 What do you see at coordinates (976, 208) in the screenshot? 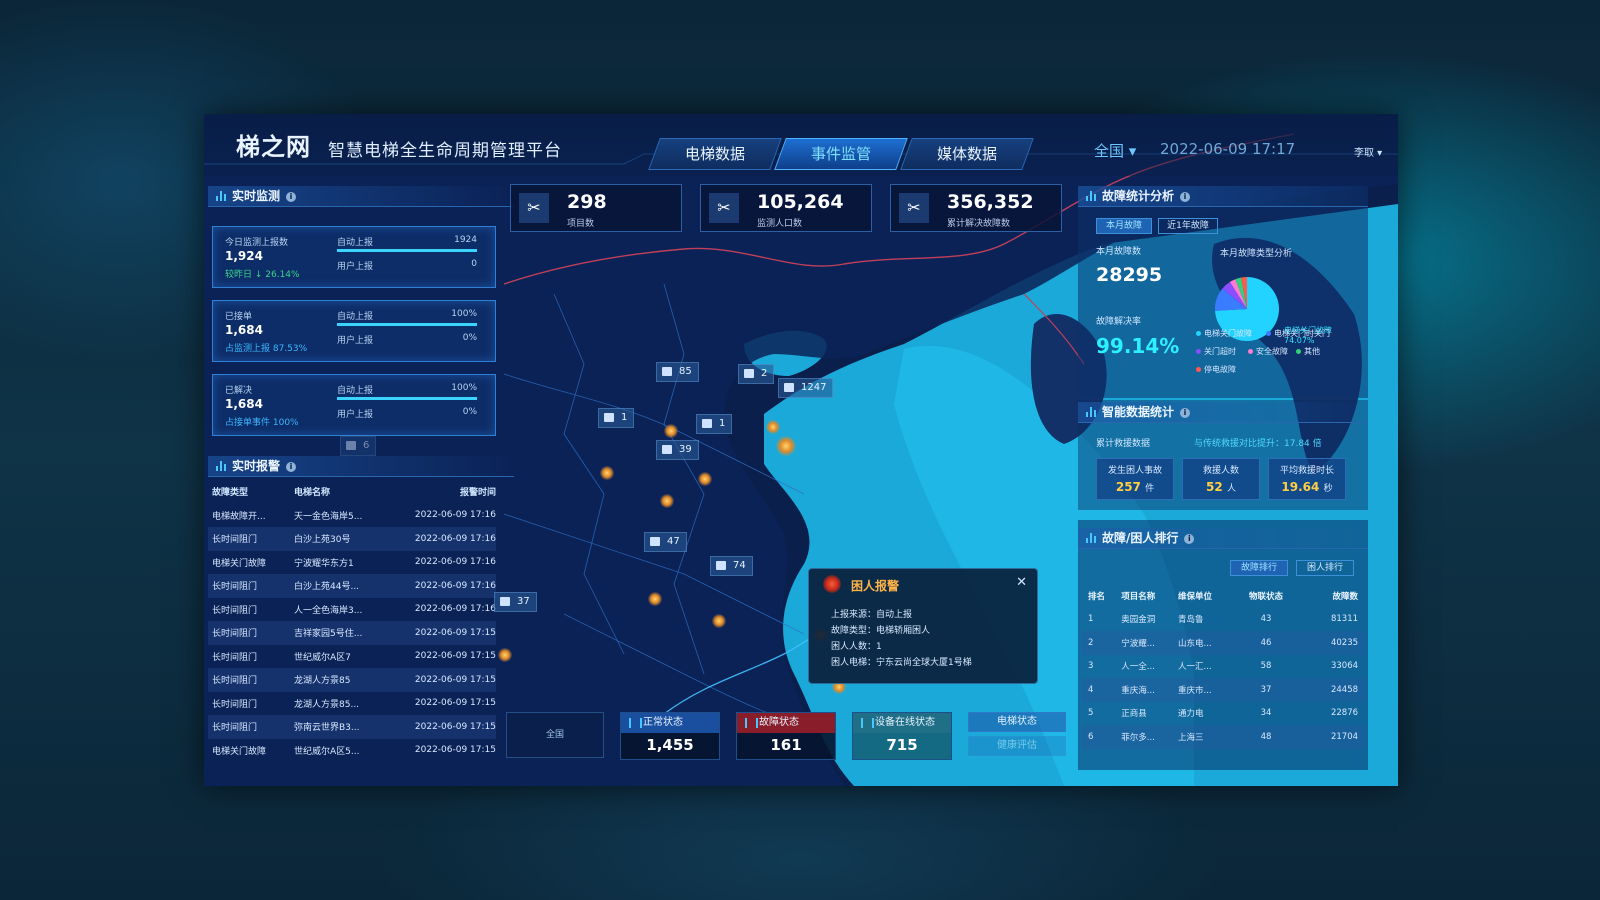
I see `kpi-resolved-faults: ✂ 356,352 累计解决故障数` at bounding box center [976, 208].